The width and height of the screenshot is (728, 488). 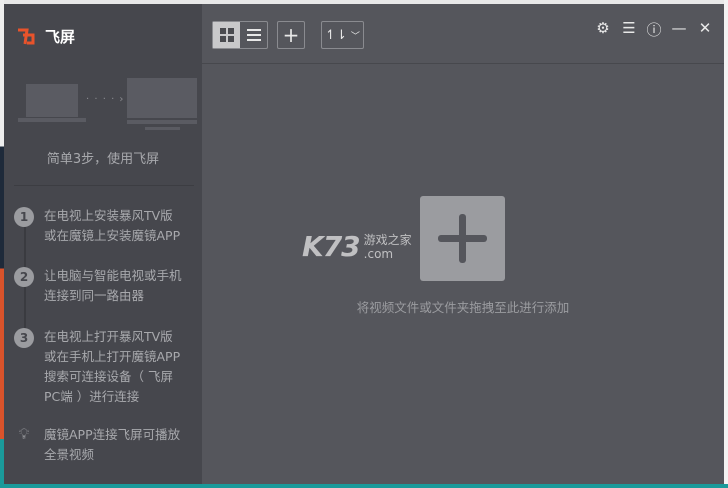 I want to click on watermark-text: .com, so click(x=378, y=253).